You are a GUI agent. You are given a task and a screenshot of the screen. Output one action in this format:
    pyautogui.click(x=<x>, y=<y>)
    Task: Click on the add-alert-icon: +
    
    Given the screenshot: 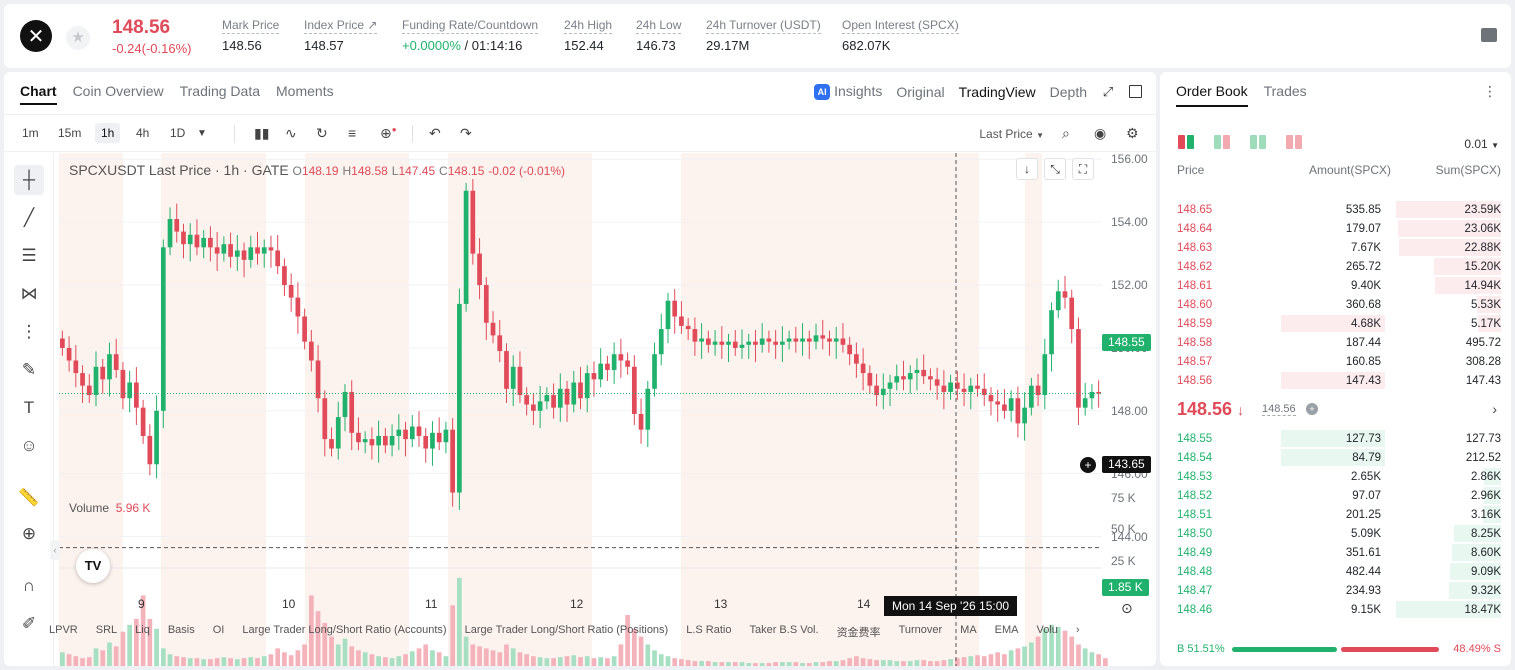 What is the action you would take?
    pyautogui.click(x=1088, y=465)
    